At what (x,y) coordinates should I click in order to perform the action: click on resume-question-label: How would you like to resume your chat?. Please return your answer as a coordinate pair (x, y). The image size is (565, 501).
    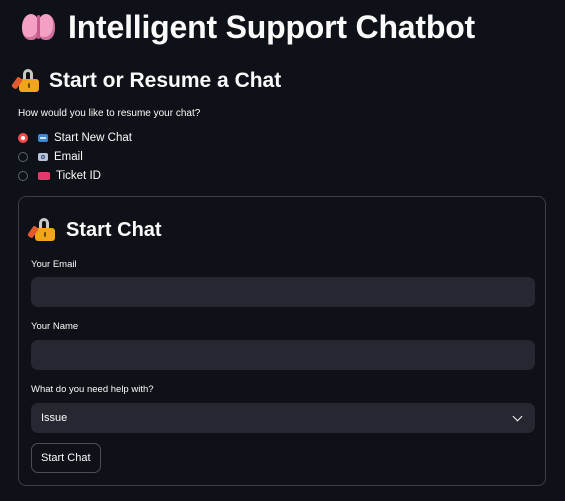
    Looking at the image, I should click on (109, 113).